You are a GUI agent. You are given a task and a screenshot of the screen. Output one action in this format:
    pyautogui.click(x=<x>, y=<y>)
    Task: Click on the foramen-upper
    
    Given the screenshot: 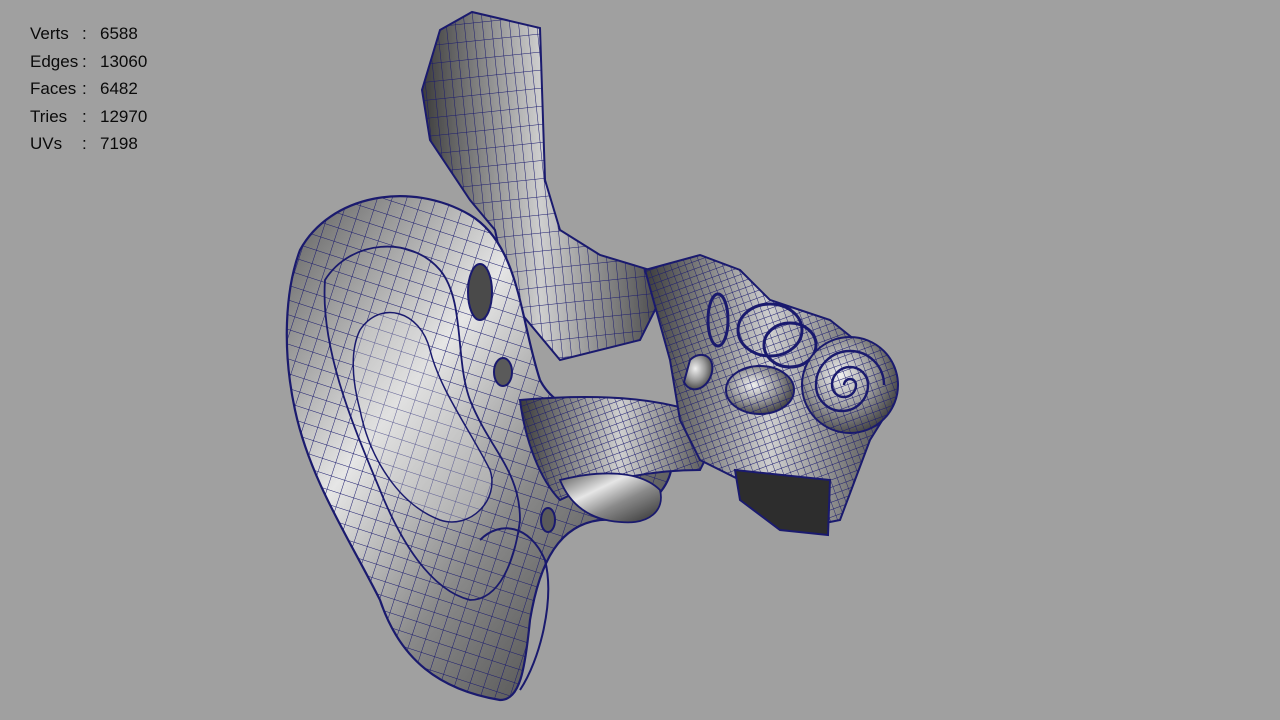 What is the action you would take?
    pyautogui.click(x=480, y=292)
    